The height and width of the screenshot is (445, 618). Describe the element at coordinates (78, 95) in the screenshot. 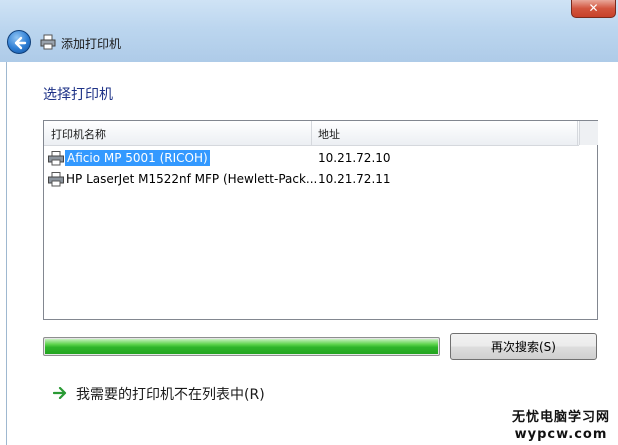

I see `page-title: 选择打印机` at that location.